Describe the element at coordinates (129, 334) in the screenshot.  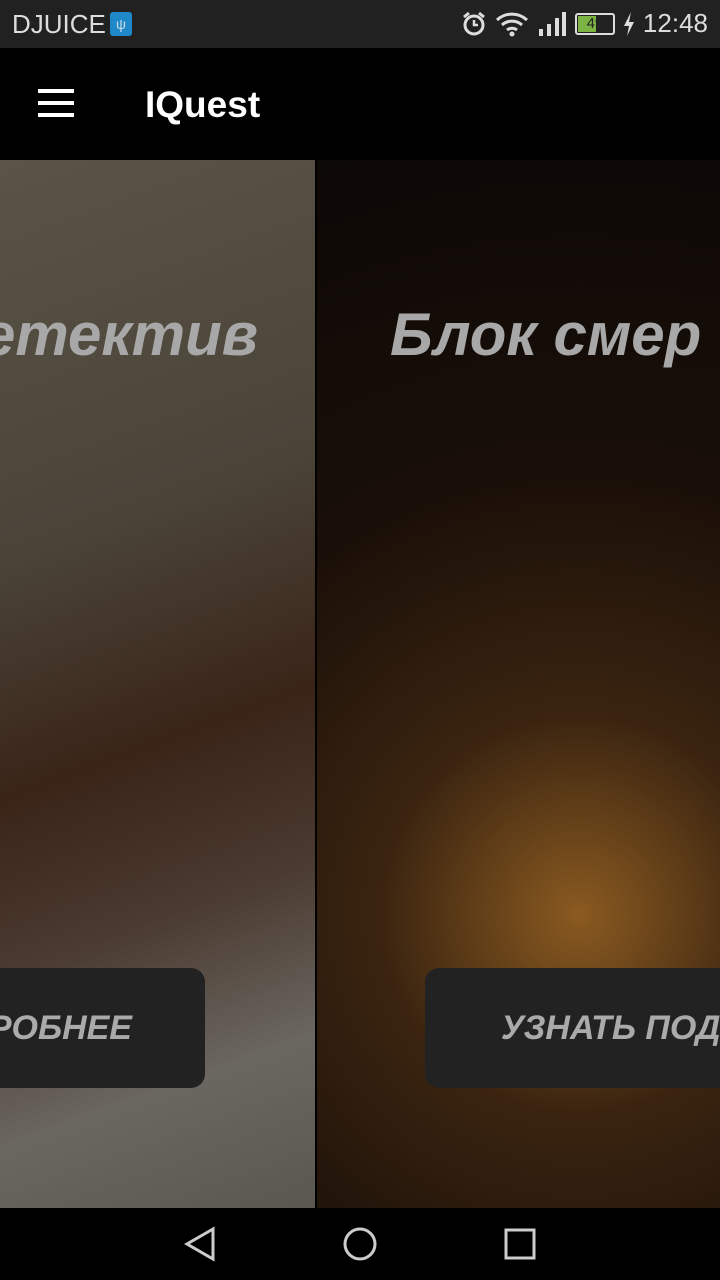
I see `quest-title: Детектив` at that location.